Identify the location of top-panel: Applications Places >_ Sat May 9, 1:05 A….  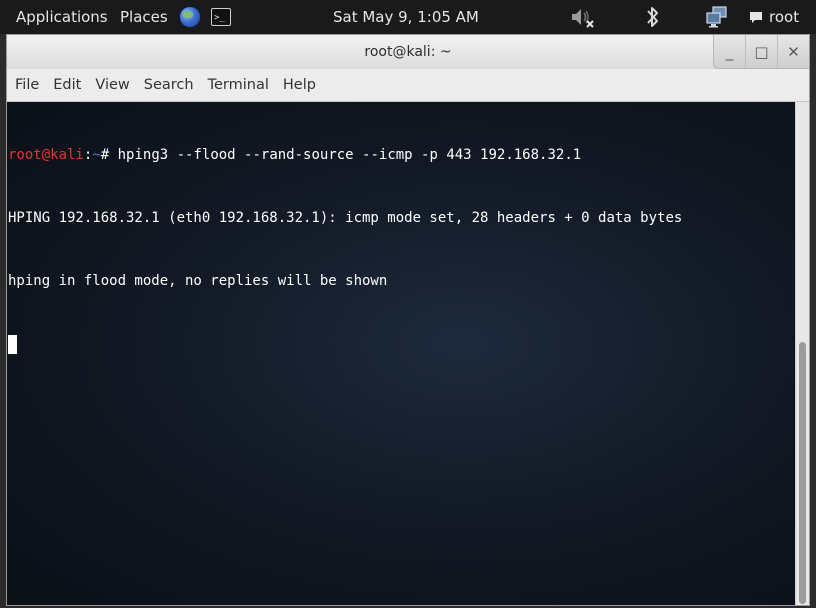
(408, 17).